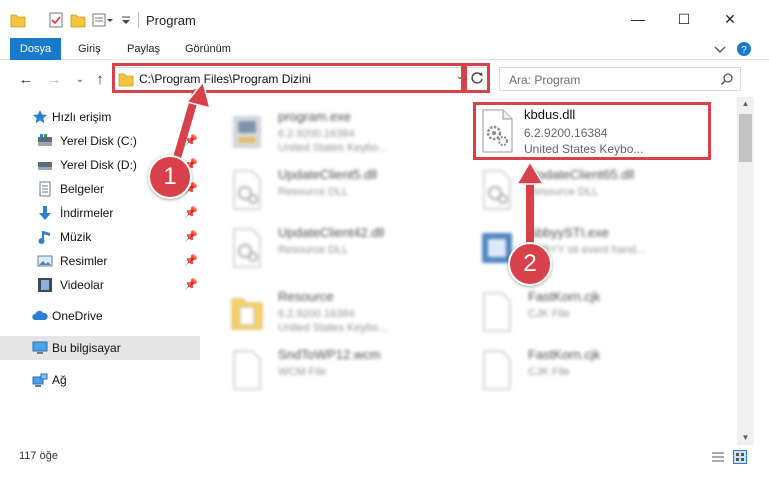 This screenshot has height=485, width=769. I want to click on file-name: Resource, so click(306, 296).